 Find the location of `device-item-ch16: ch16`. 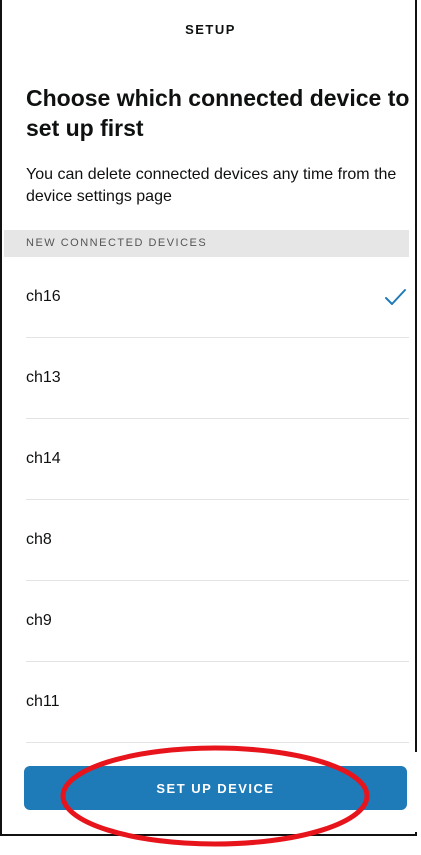

device-item-ch16: ch16 is located at coordinates (217, 297).